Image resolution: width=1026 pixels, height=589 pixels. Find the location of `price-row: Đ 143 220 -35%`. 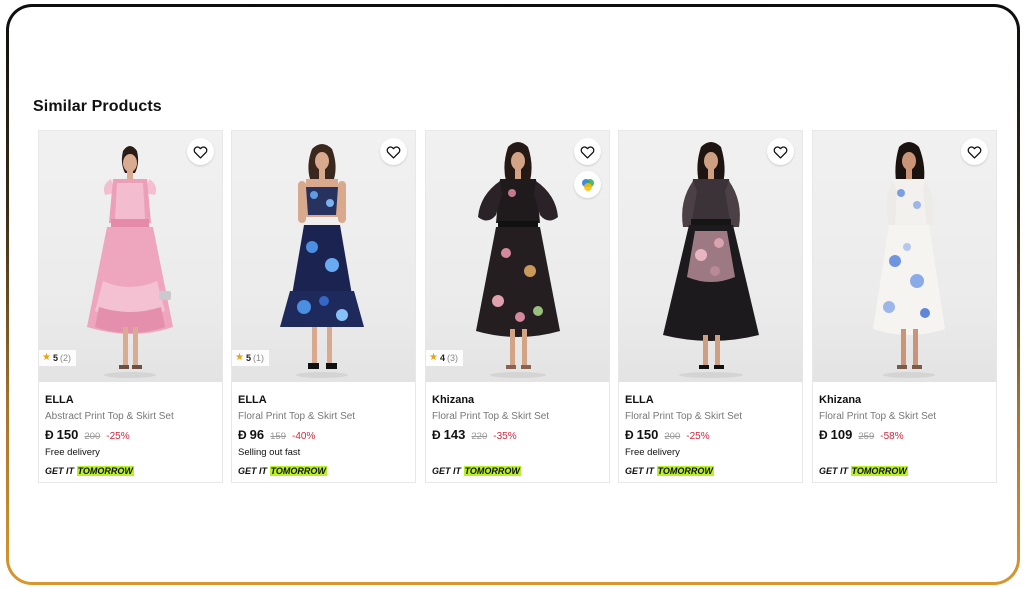

price-row: Đ 143 220 -35% is located at coordinates (517, 436).